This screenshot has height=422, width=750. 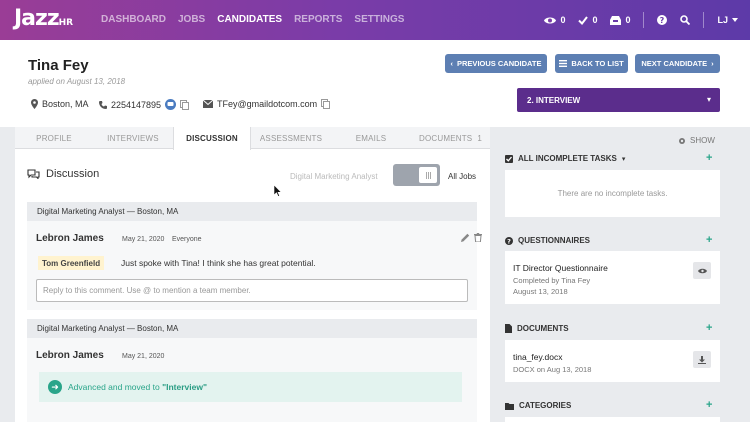 What do you see at coordinates (552, 280) in the screenshot?
I see `questionnaire-completed-by: Completed by Tina Fey` at bounding box center [552, 280].